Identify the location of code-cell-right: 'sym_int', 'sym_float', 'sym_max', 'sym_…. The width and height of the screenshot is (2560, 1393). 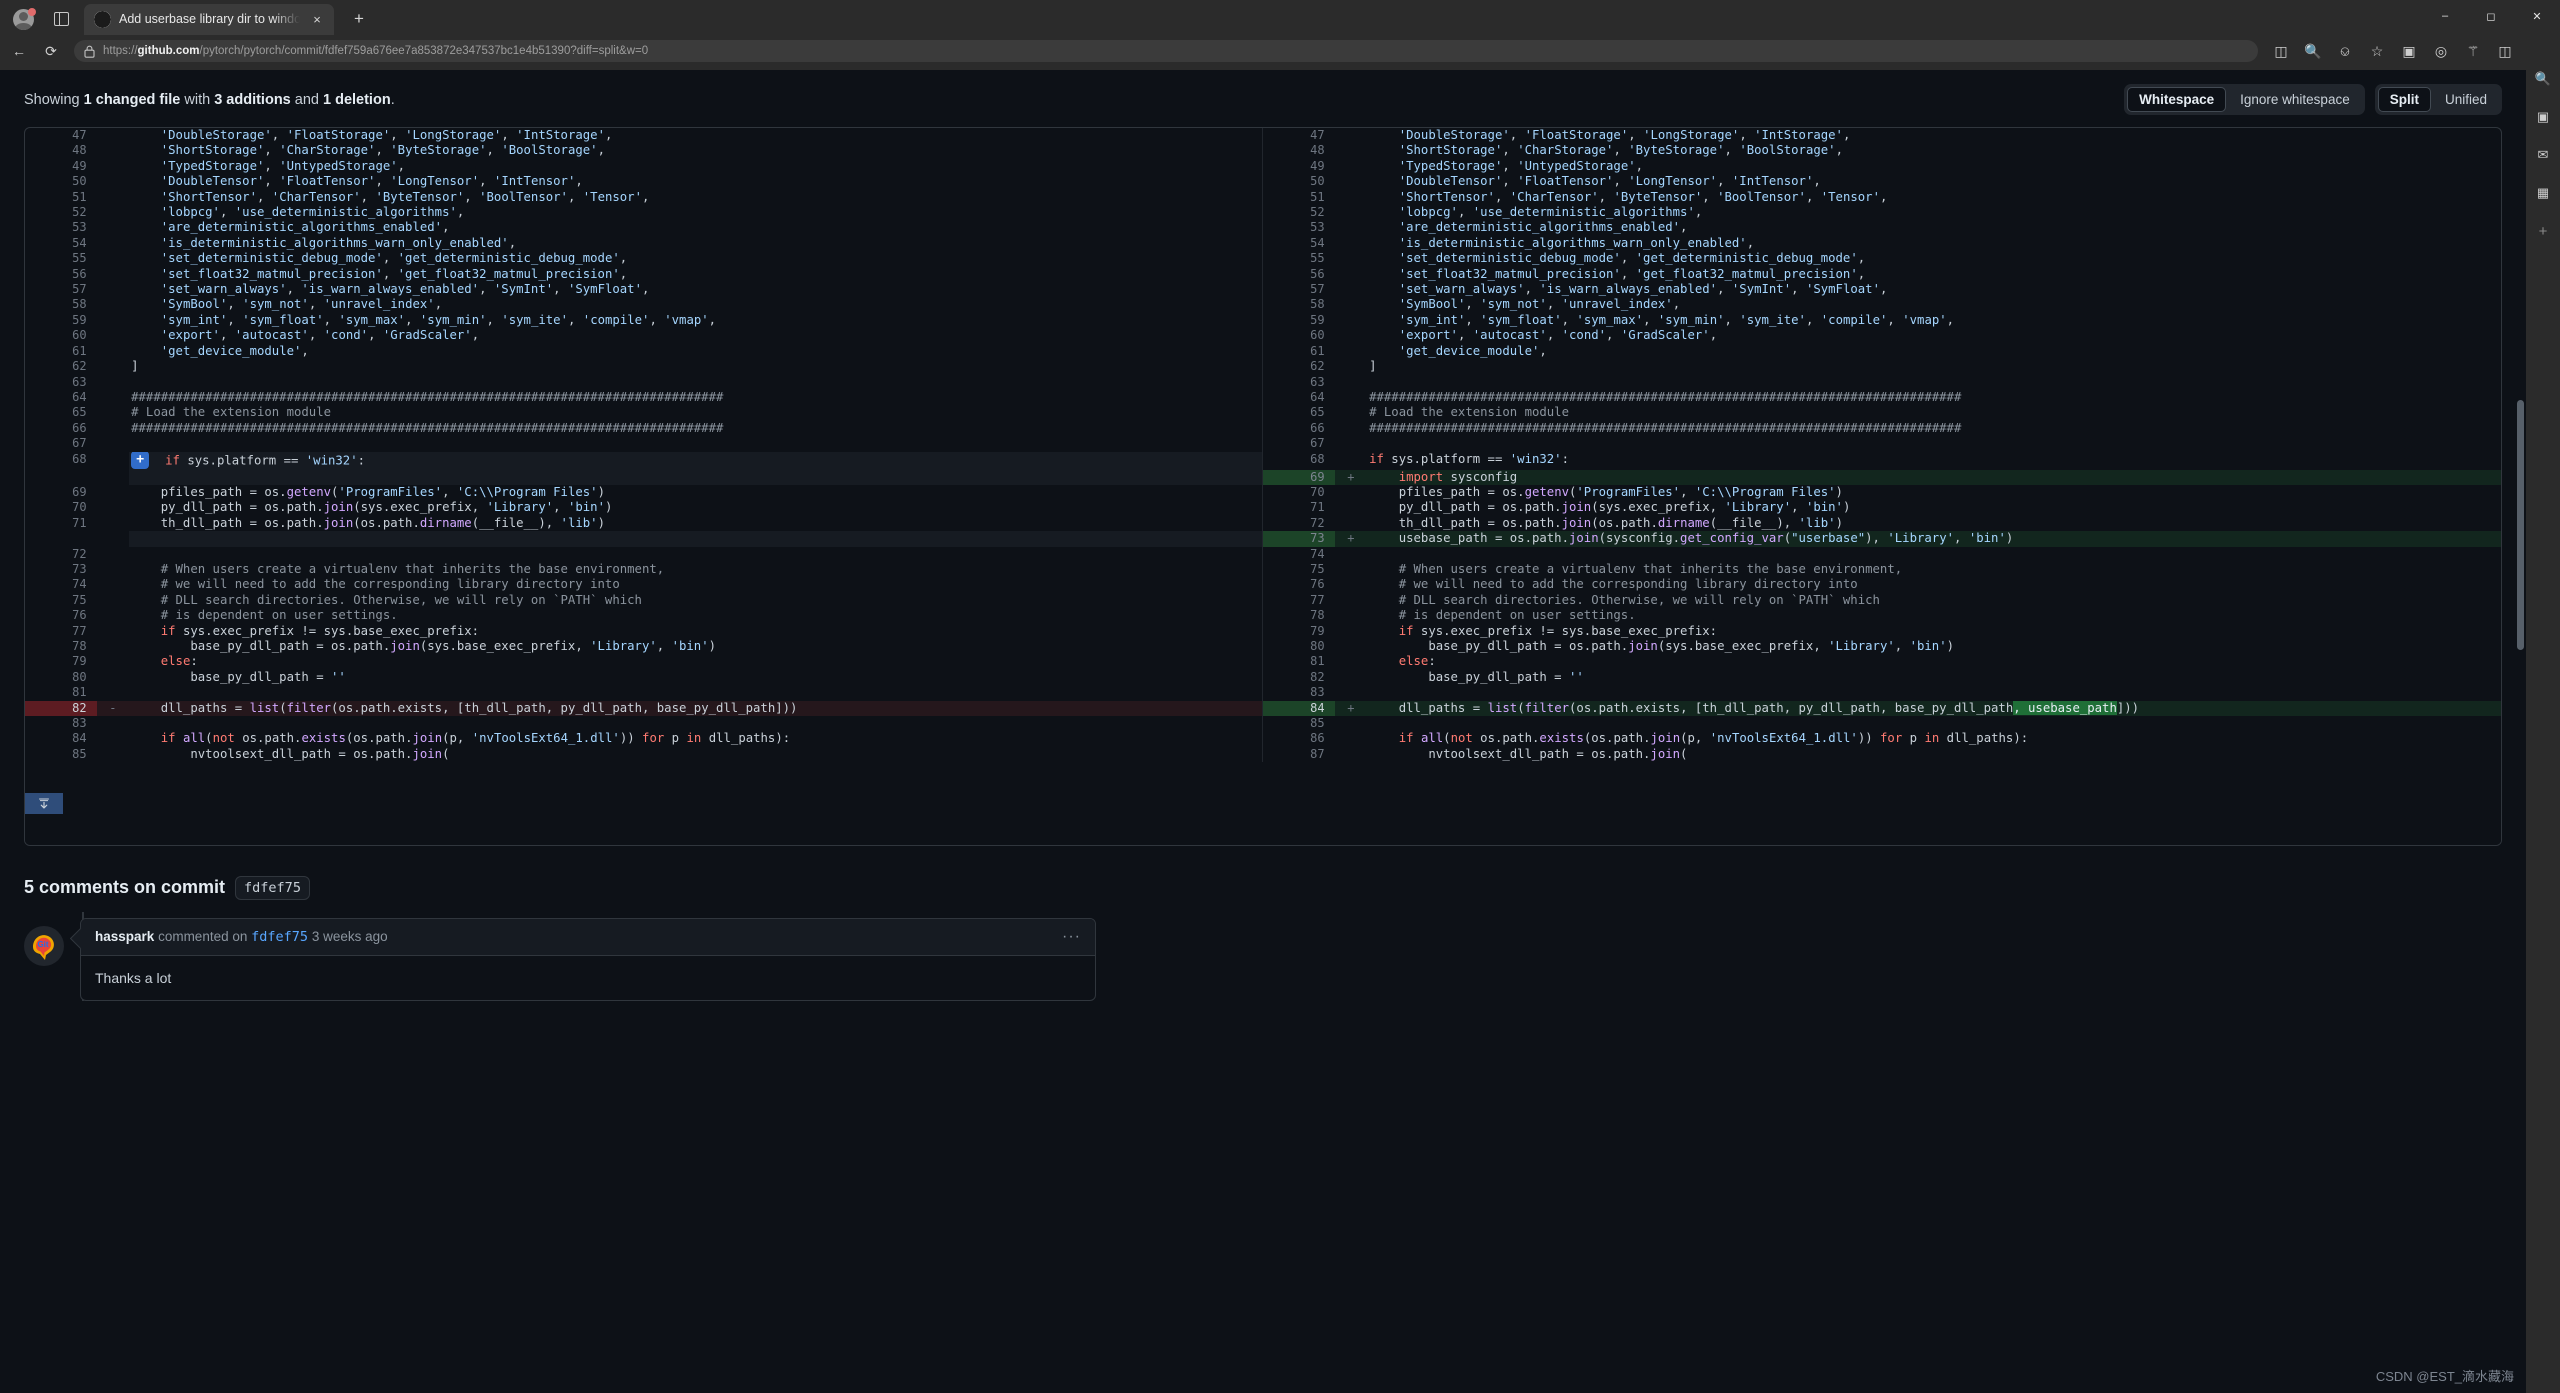
(1934, 320).